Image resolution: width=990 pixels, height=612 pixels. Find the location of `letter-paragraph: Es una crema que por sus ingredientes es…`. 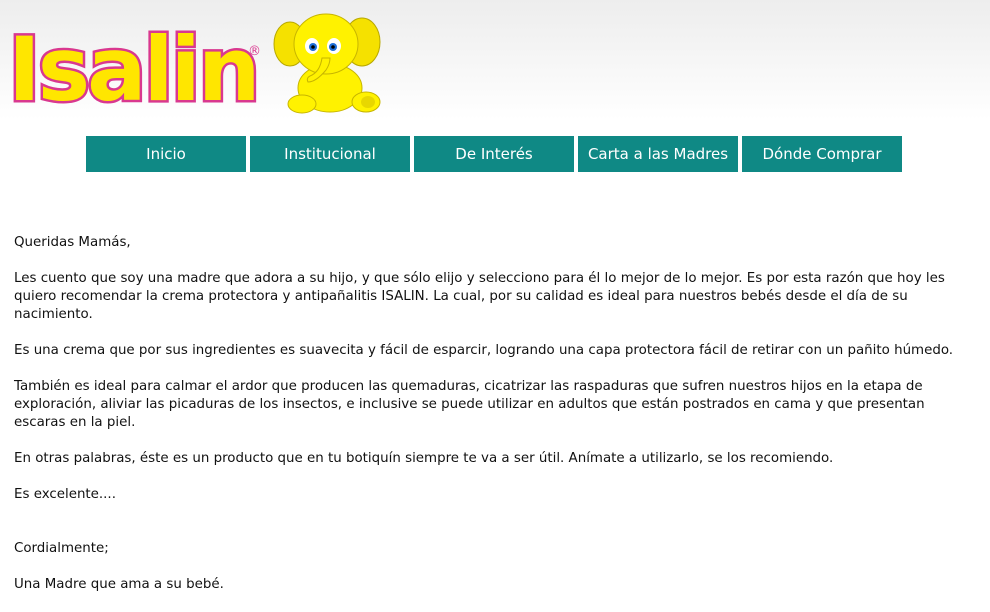

letter-paragraph: Es una crema que por sus ingredientes es… is located at coordinates (484, 350).